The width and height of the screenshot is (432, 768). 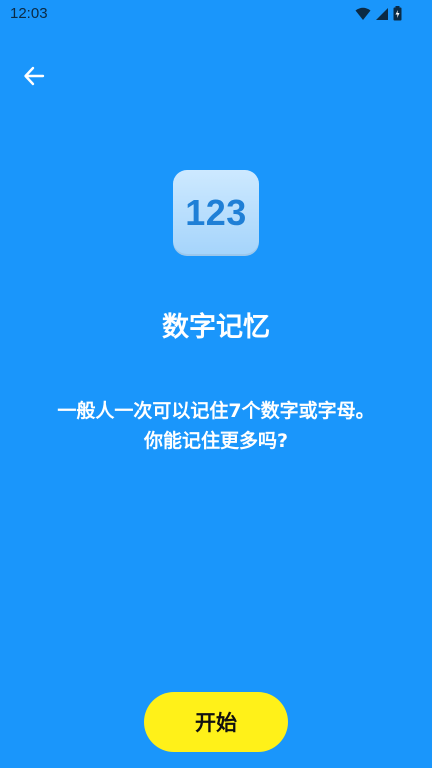 I want to click on arrow-left-icon, so click(x=34, y=78).